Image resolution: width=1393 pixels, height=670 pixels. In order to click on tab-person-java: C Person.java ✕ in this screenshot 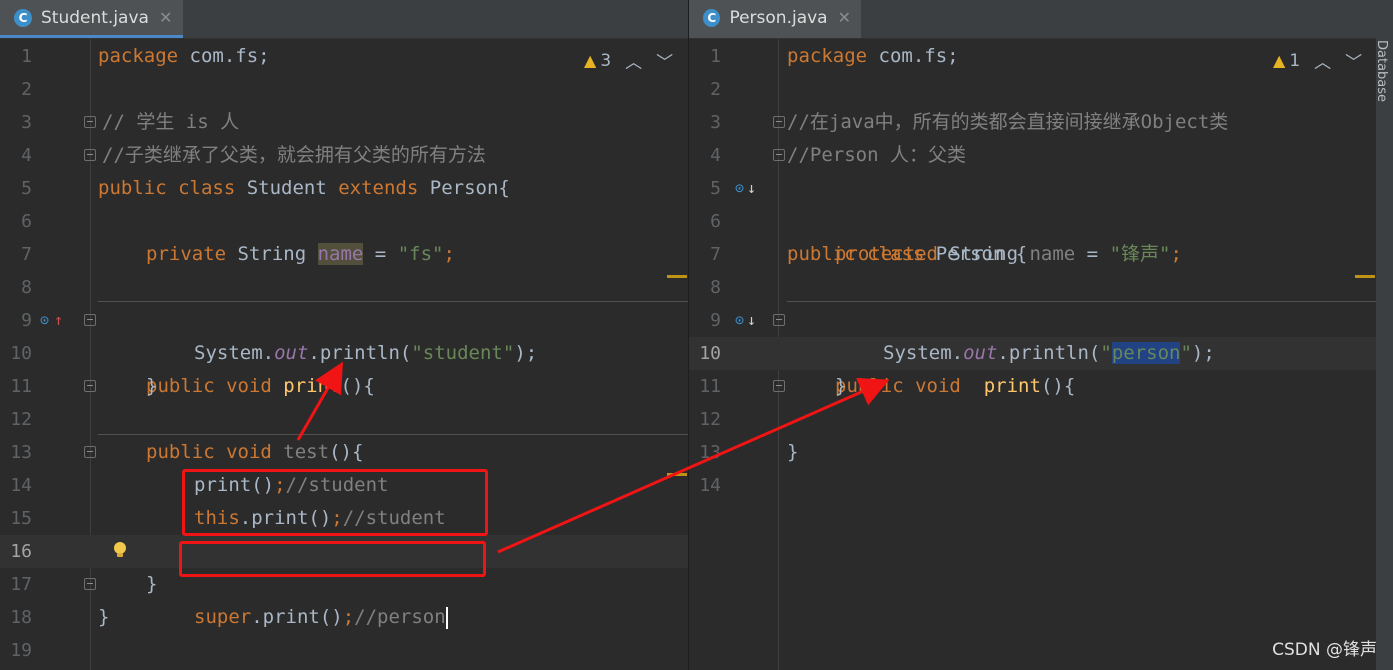, I will do `click(775, 19)`.